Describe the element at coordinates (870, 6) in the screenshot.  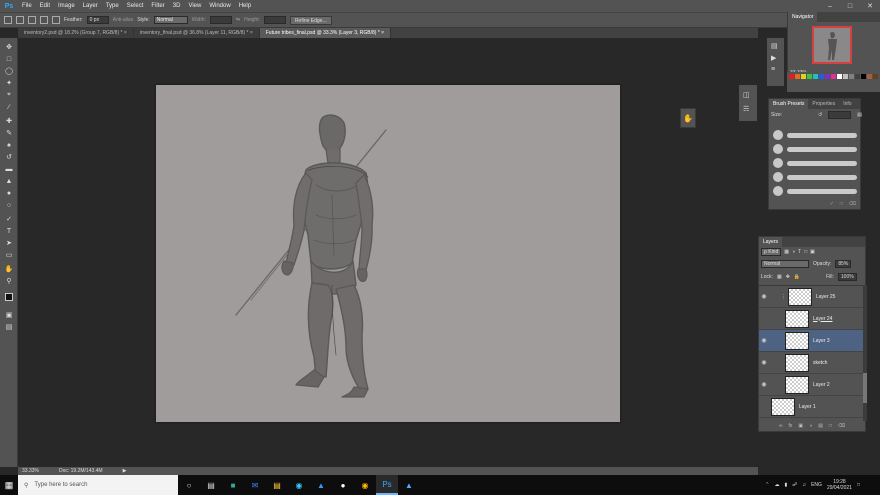
I see `close-icon: ✕` at that location.